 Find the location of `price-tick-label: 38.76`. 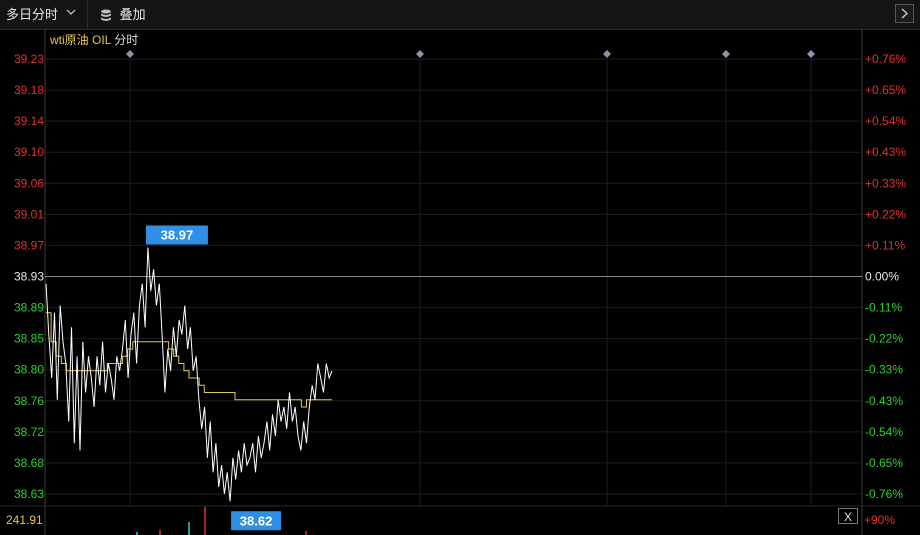

price-tick-label: 38.76 is located at coordinates (29, 401).